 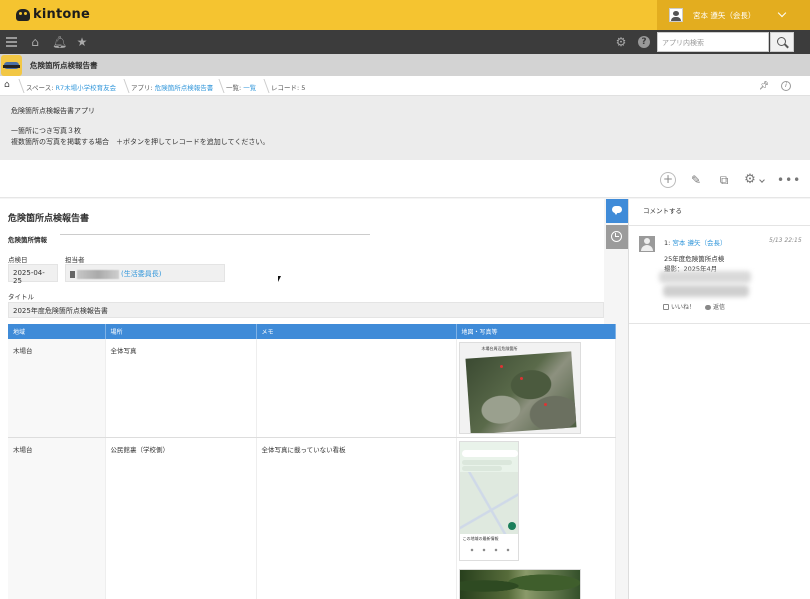 I want to click on person-link: (生活委員長), so click(x=141, y=274).